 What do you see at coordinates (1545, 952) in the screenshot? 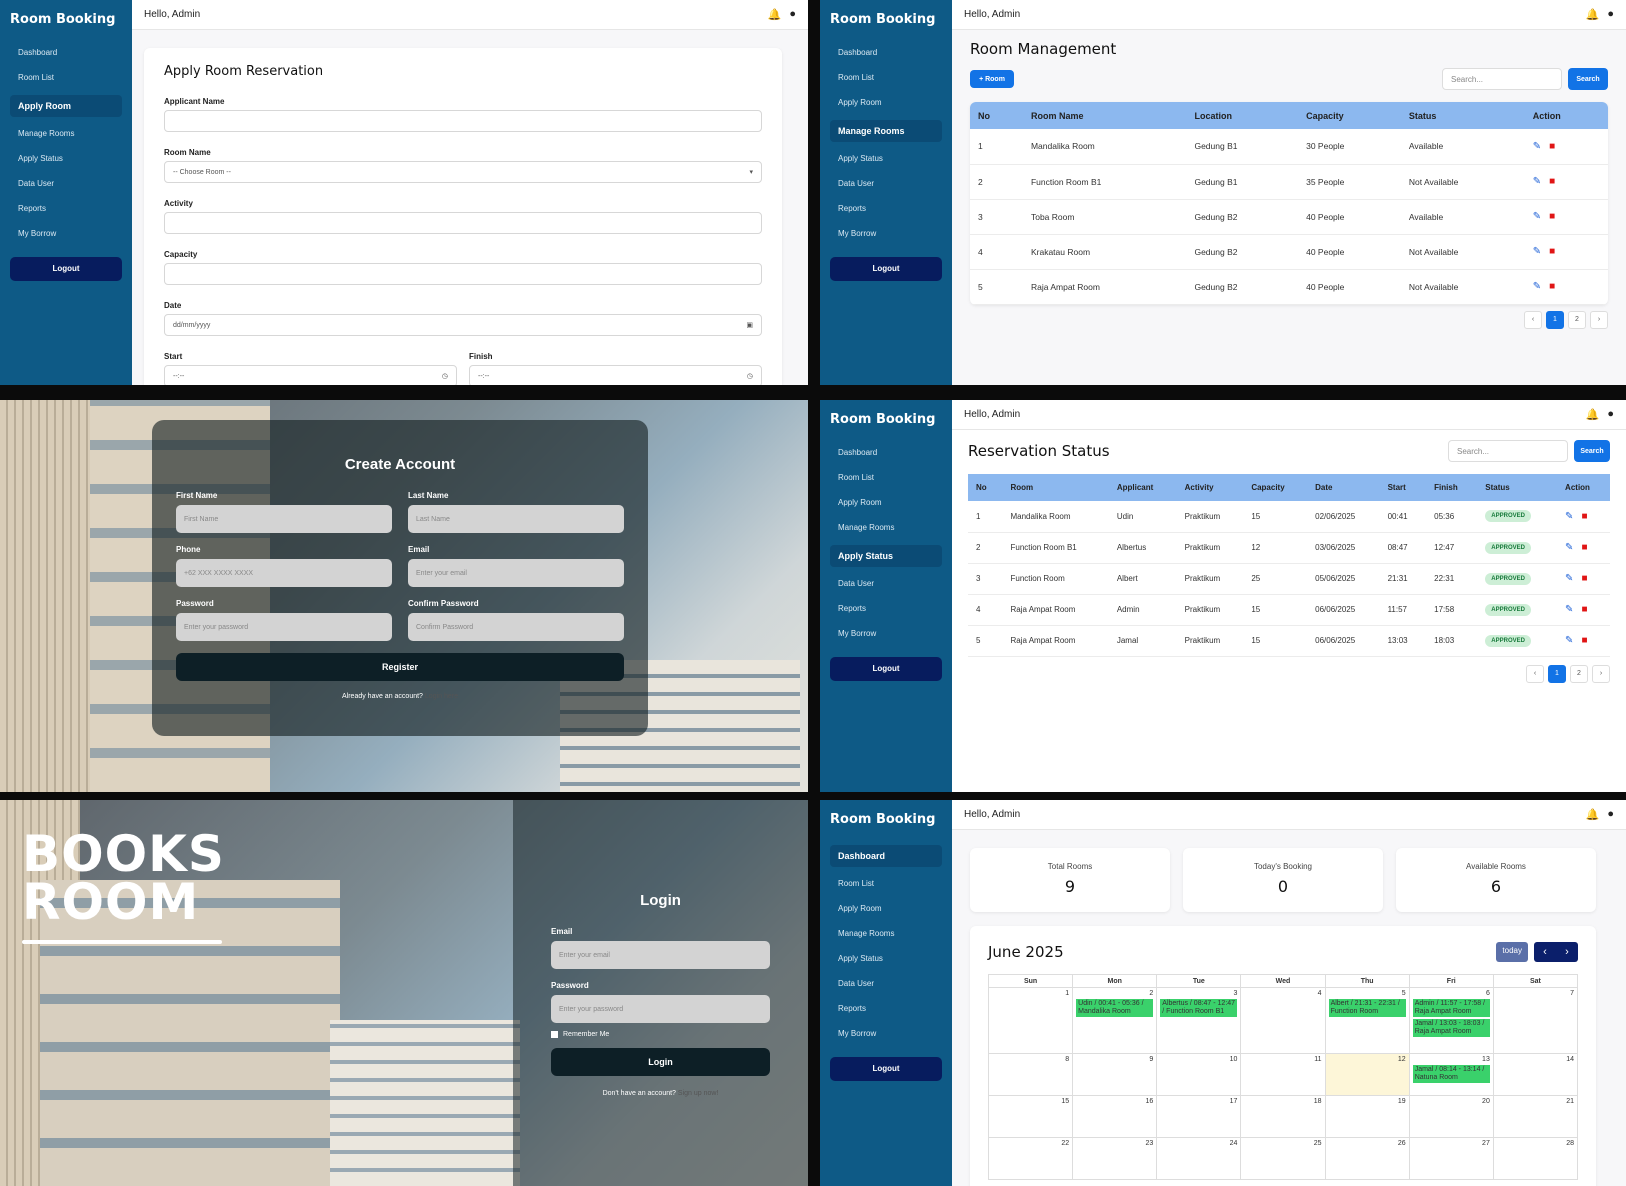
I see `prev-month-button: ‹` at bounding box center [1545, 952].